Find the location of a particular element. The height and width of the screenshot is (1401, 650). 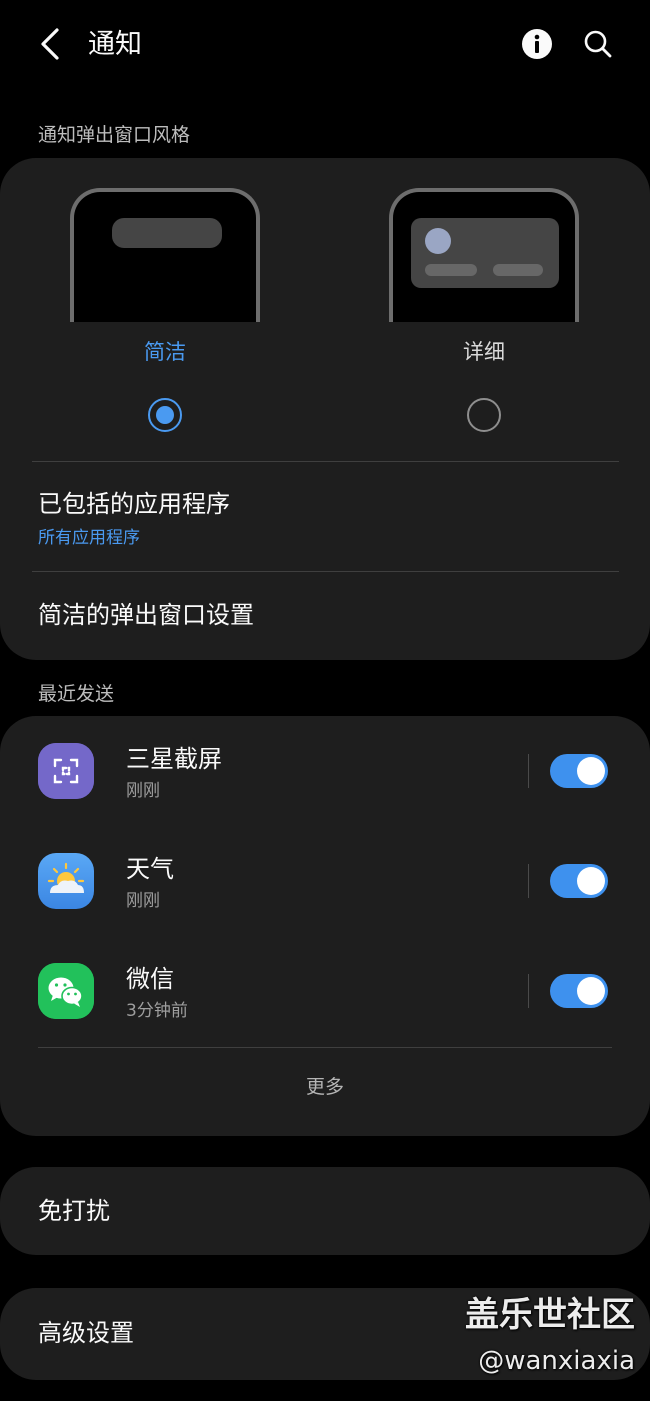

divider is located at coordinates (325, 1047).